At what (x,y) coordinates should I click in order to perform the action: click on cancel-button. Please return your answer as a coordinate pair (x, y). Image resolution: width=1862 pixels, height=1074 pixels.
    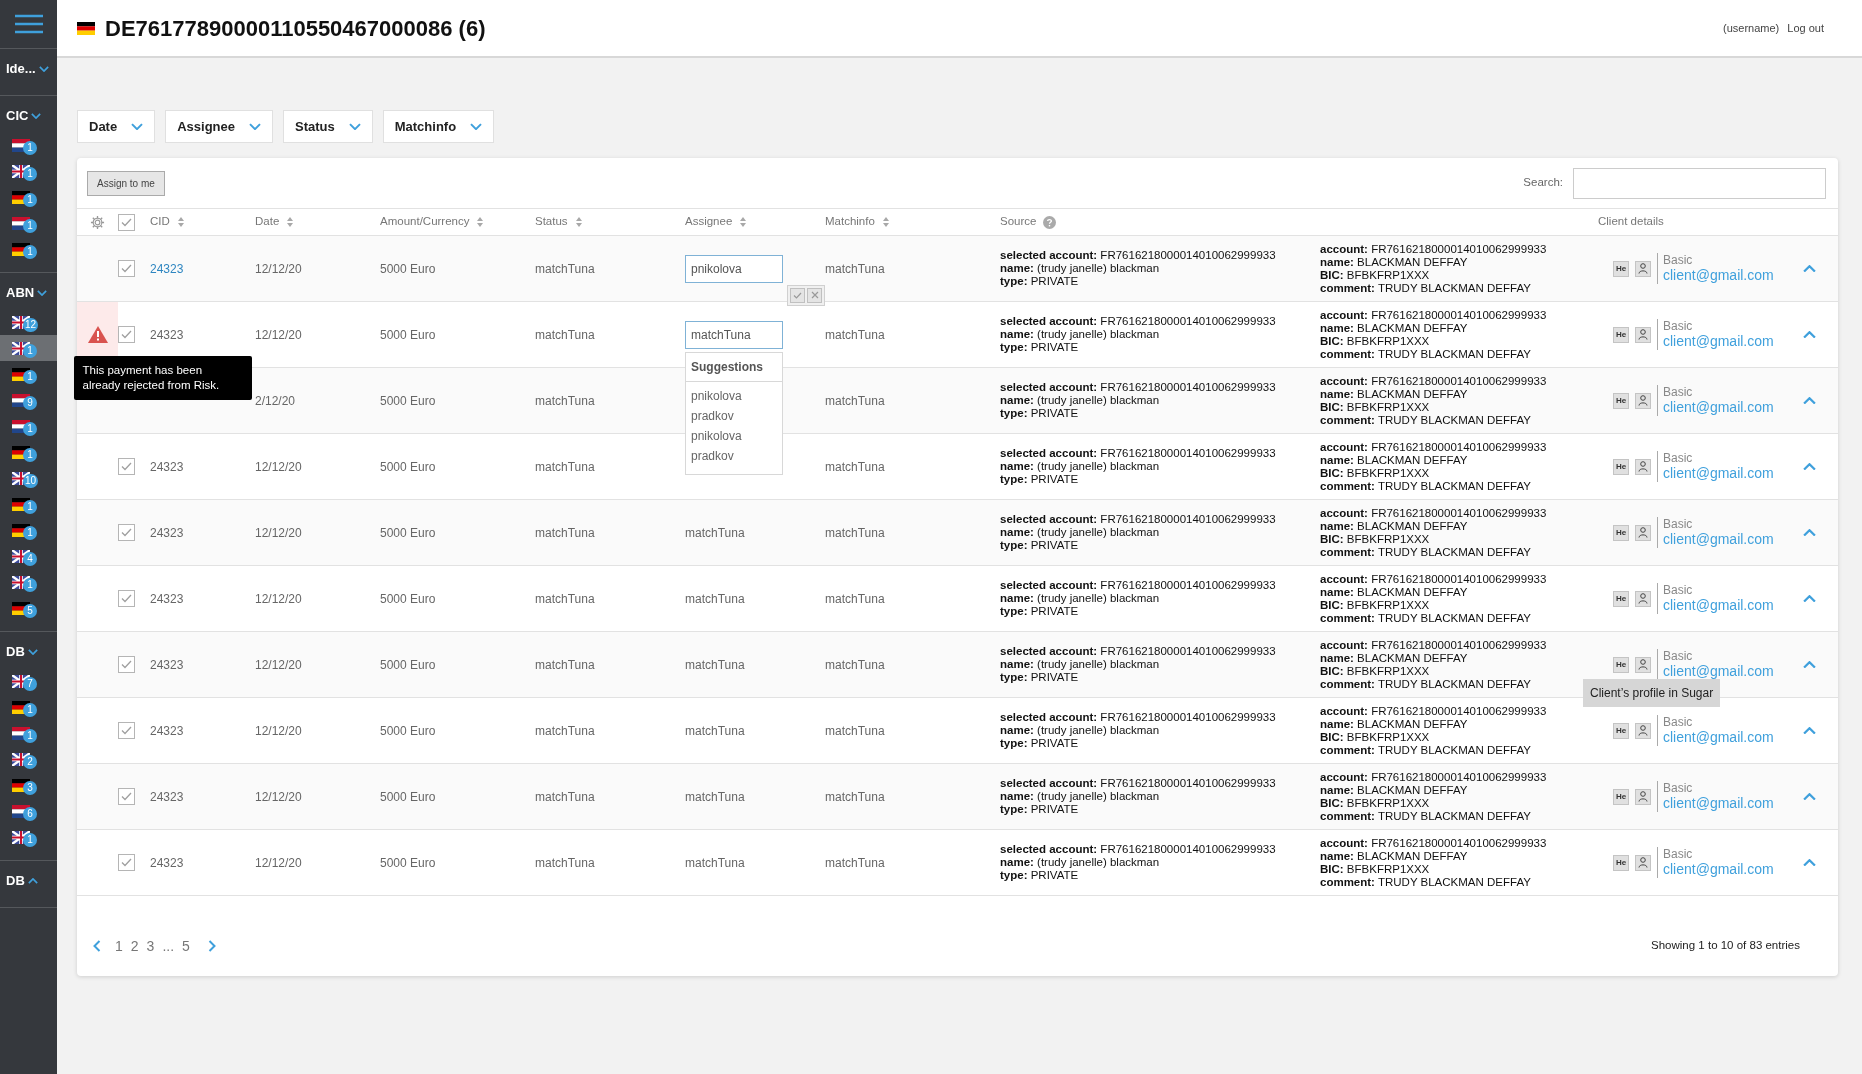
    Looking at the image, I should click on (814, 295).